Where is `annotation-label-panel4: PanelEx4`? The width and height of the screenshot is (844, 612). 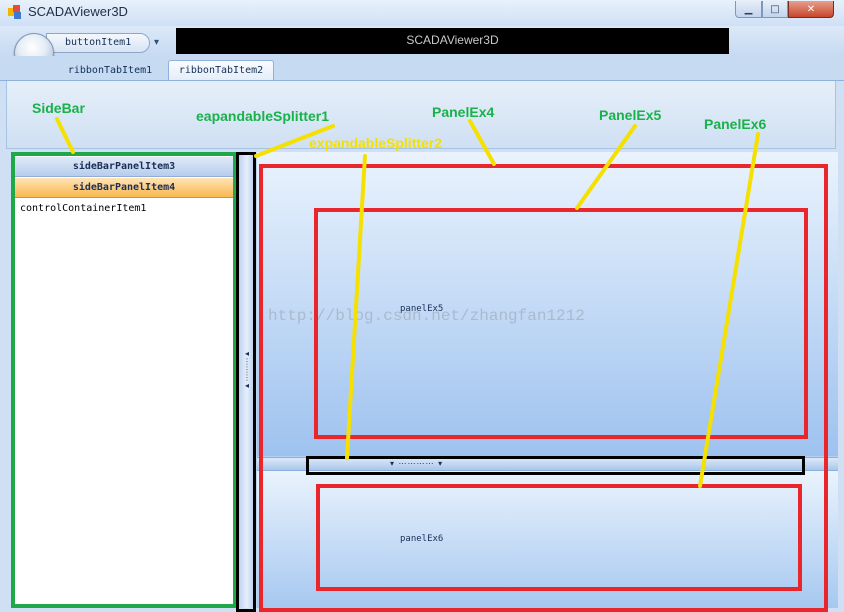
annotation-label-panel4: PanelEx4 is located at coordinates (463, 112).